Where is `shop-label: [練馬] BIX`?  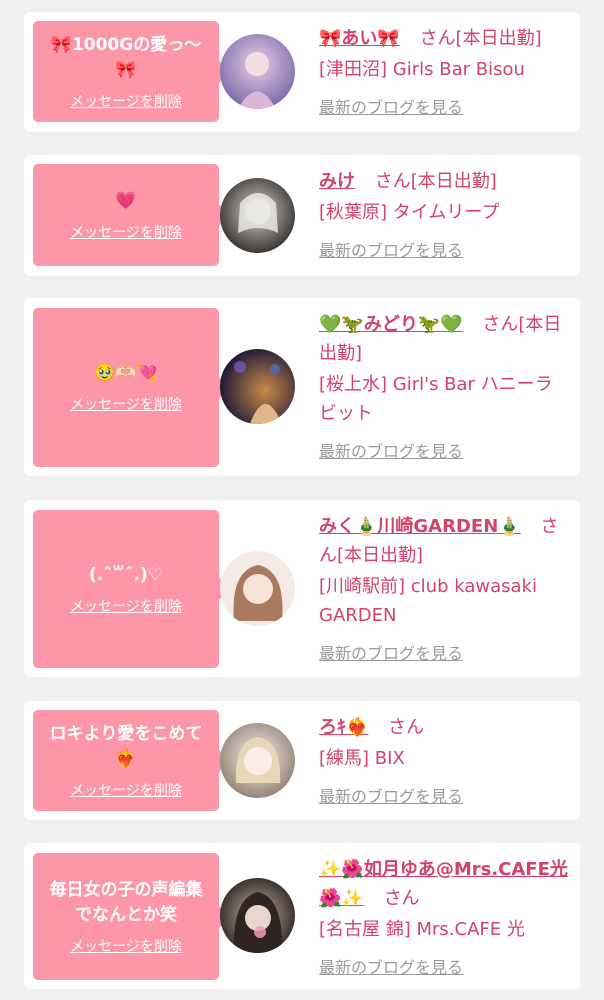 shop-label: [練馬] BIX is located at coordinates (362, 758).